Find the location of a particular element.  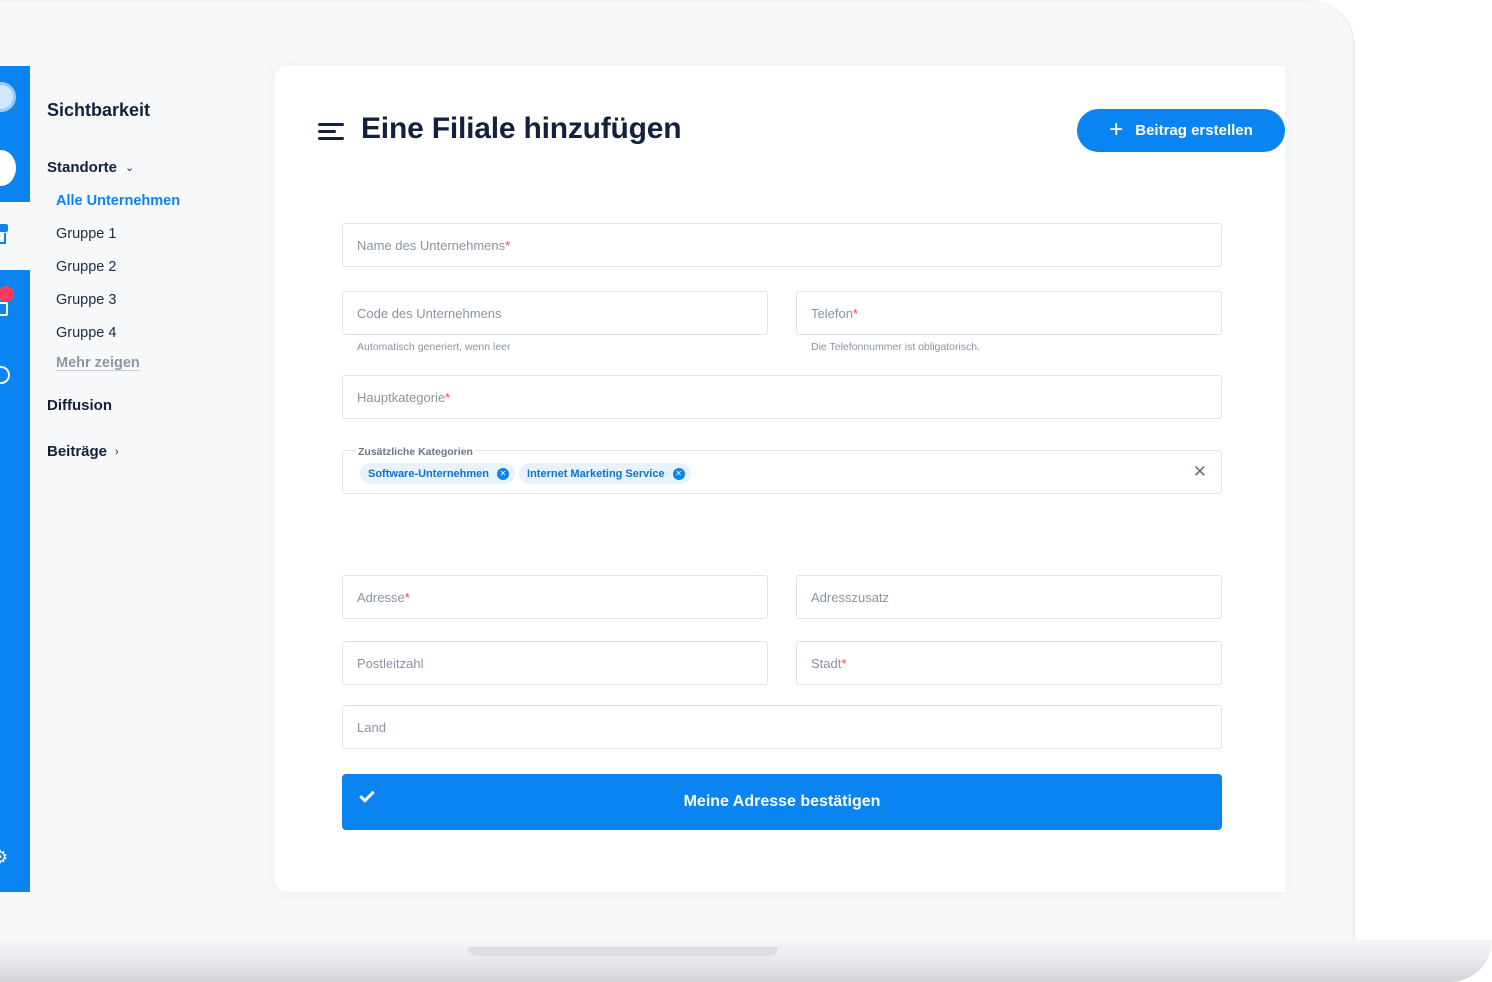

bag-icon is located at coordinates (4, 309).